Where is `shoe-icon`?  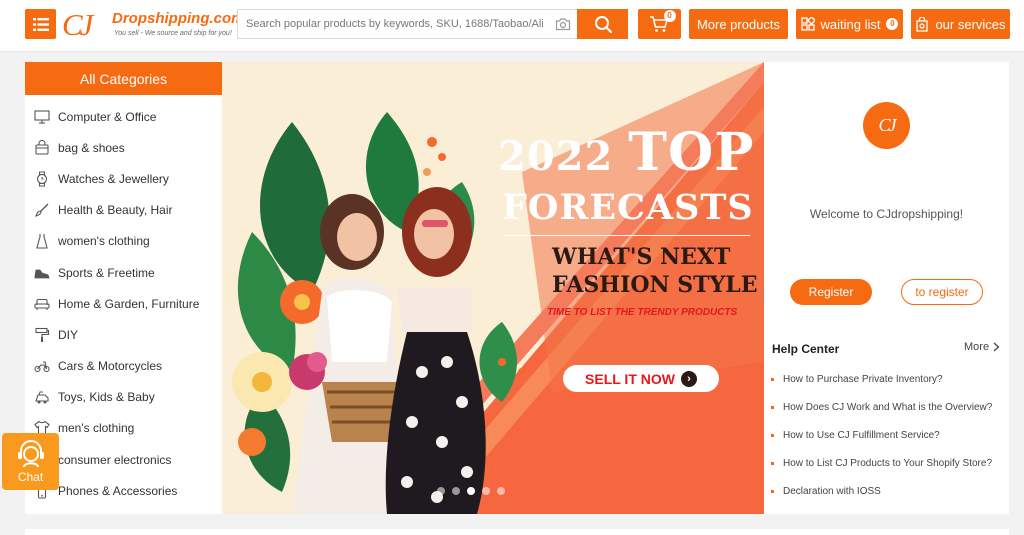
shoe-icon is located at coordinates (42, 273).